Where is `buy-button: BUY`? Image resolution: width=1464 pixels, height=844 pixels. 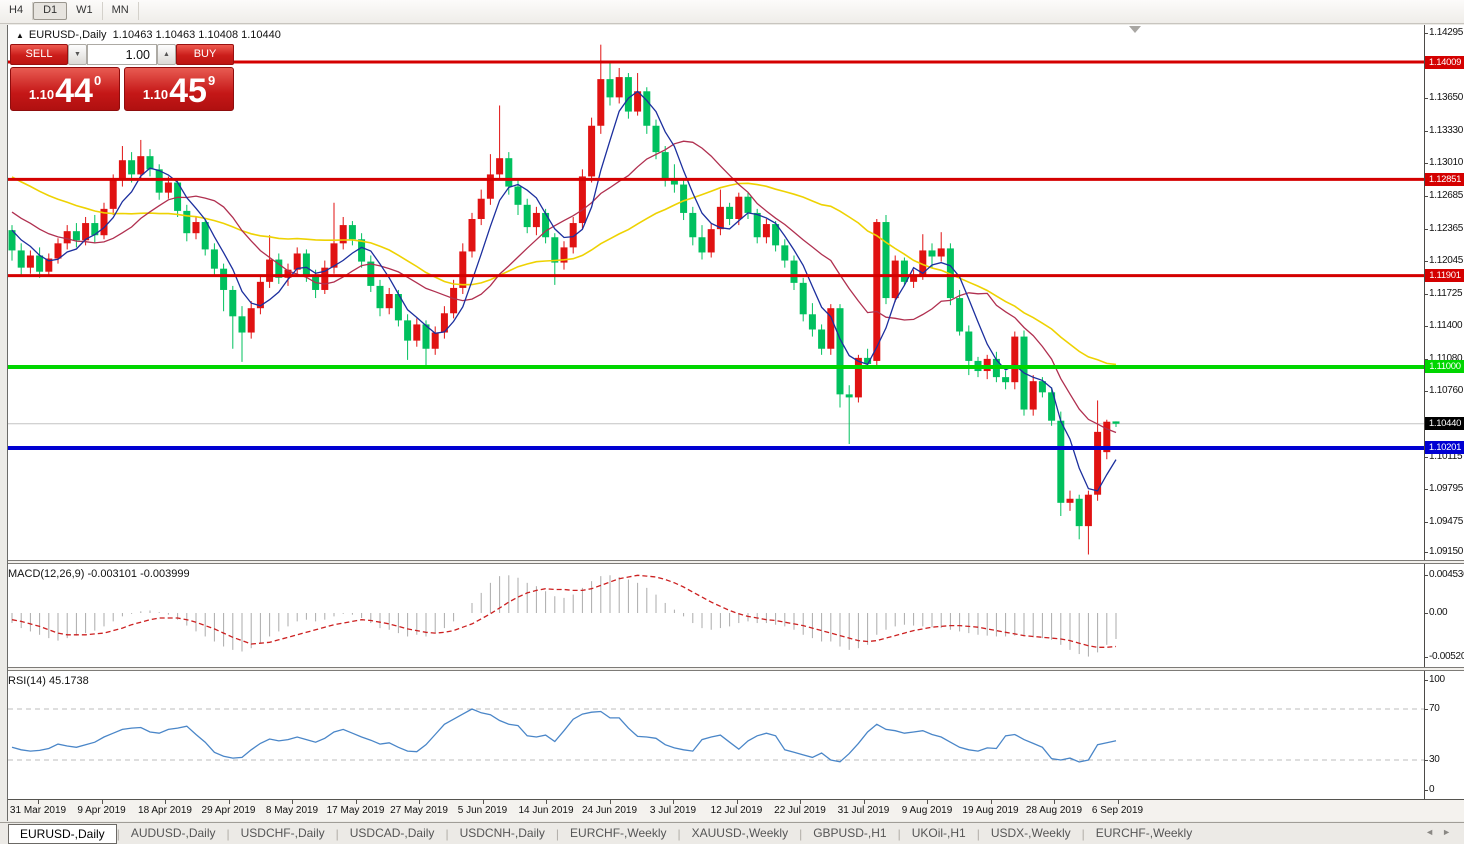 buy-button: BUY is located at coordinates (205, 54).